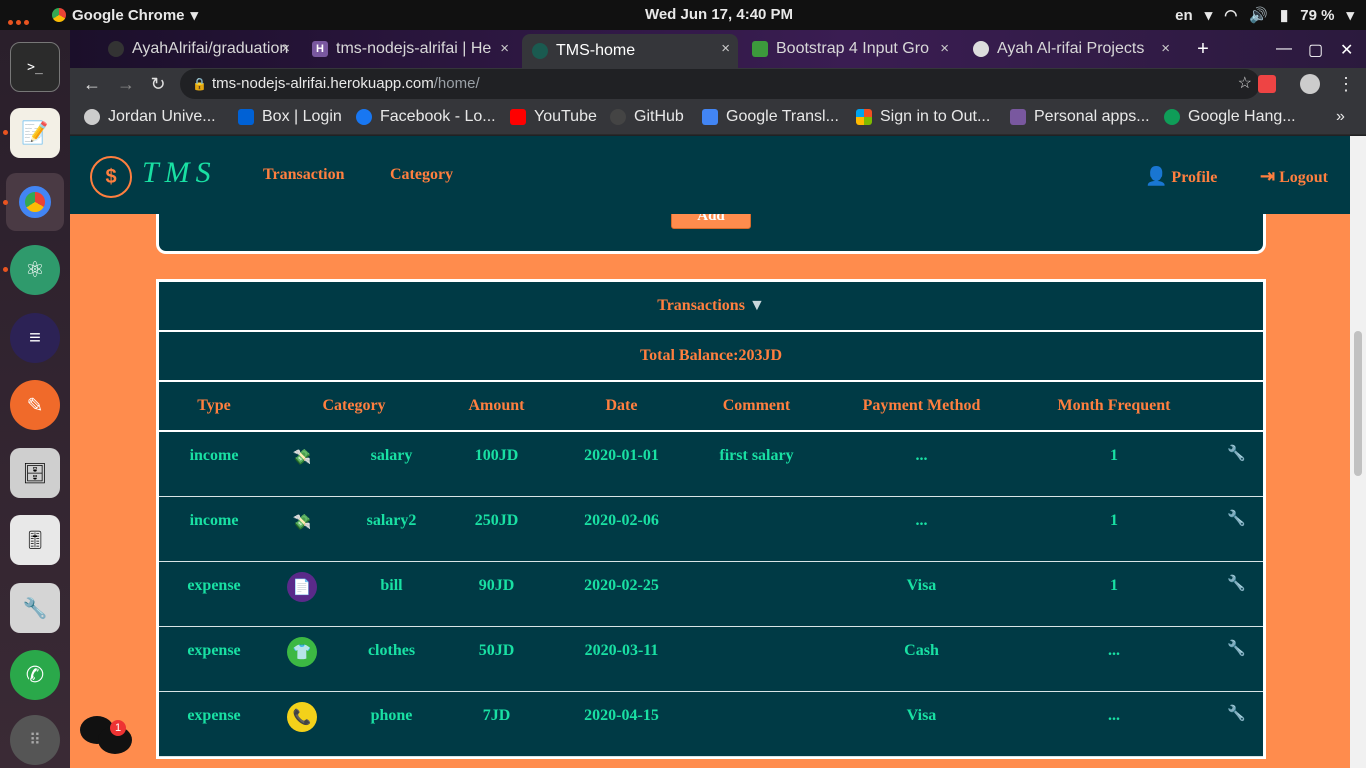  Describe the element at coordinates (496, 520) in the screenshot. I see `cell-amount: 250JD` at that location.